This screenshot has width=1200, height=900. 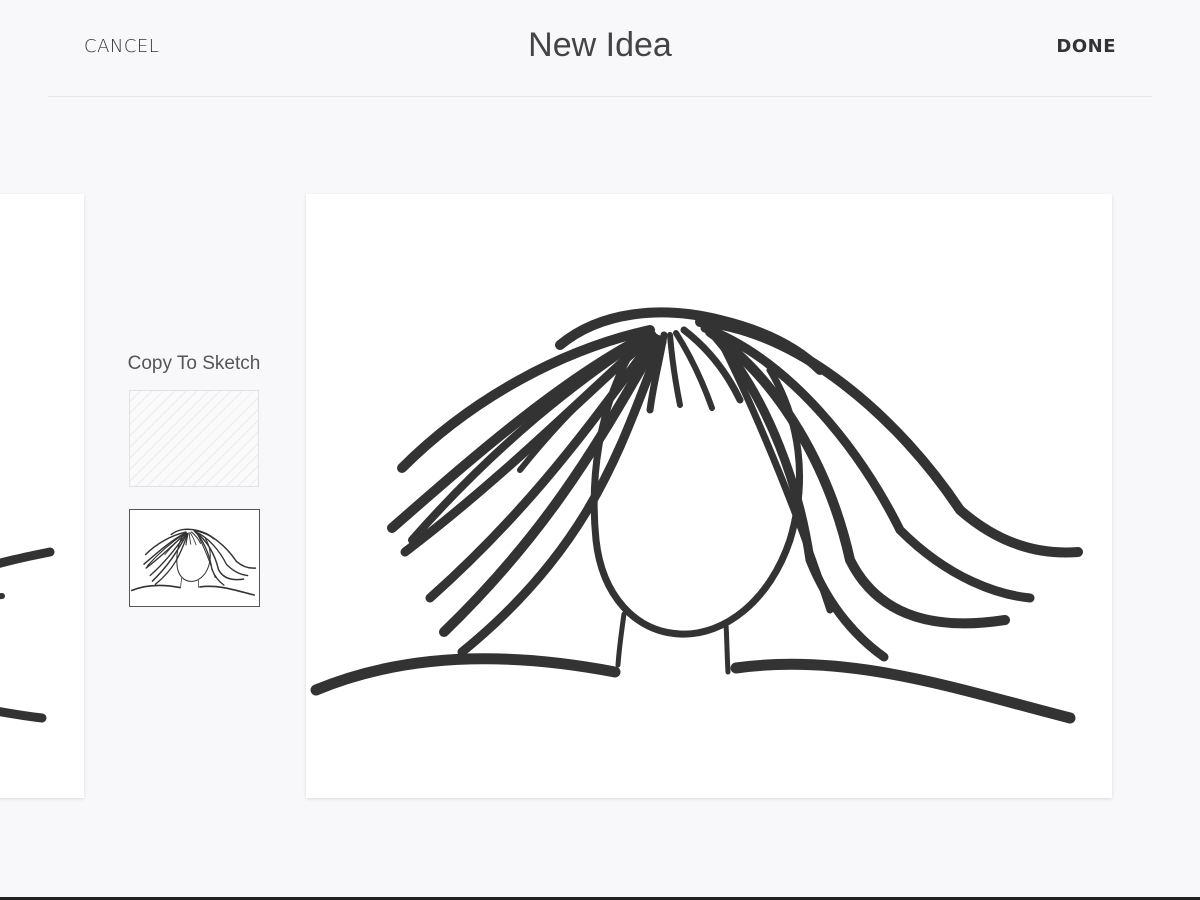 What do you see at coordinates (1086, 46) in the screenshot?
I see `done-button: DONE` at bounding box center [1086, 46].